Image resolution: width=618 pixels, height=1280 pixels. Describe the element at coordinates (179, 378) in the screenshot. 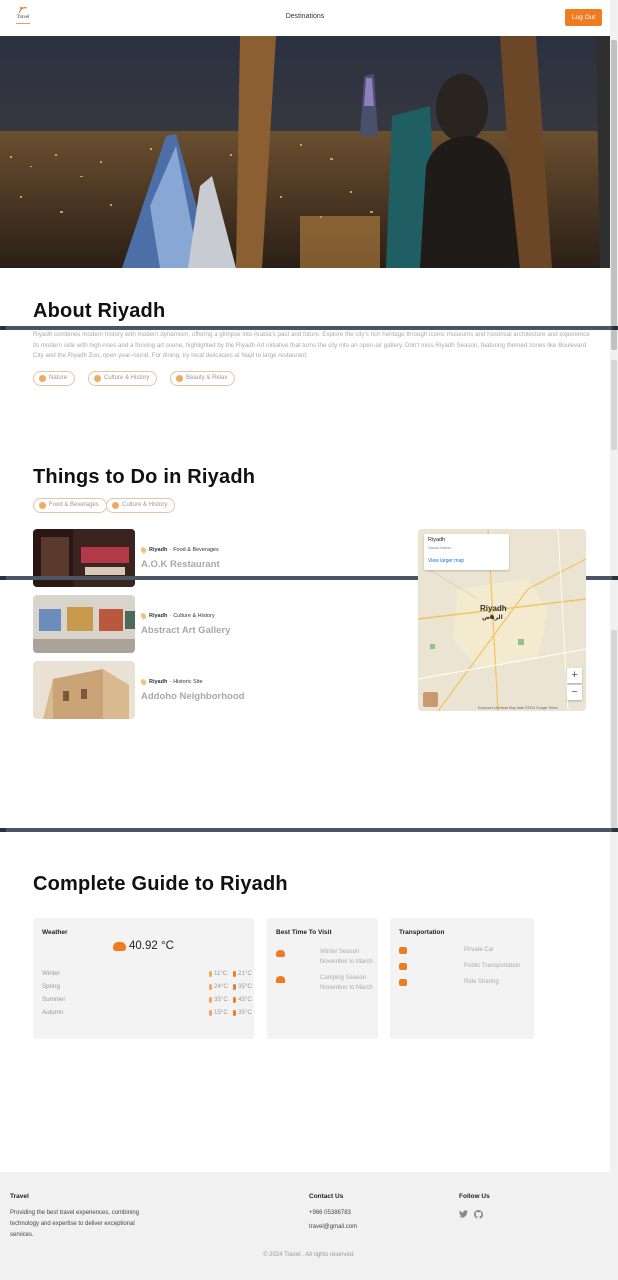

I see `beauty-icon` at that location.